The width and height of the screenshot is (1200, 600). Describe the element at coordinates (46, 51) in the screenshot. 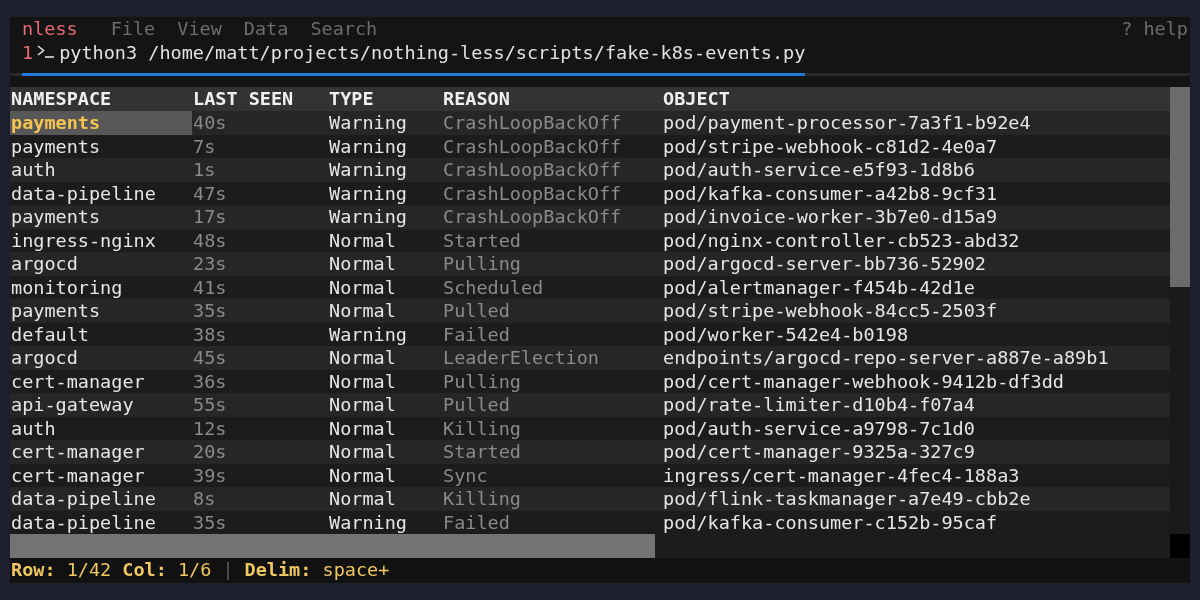

I see `terminal-prompt-icon` at that location.